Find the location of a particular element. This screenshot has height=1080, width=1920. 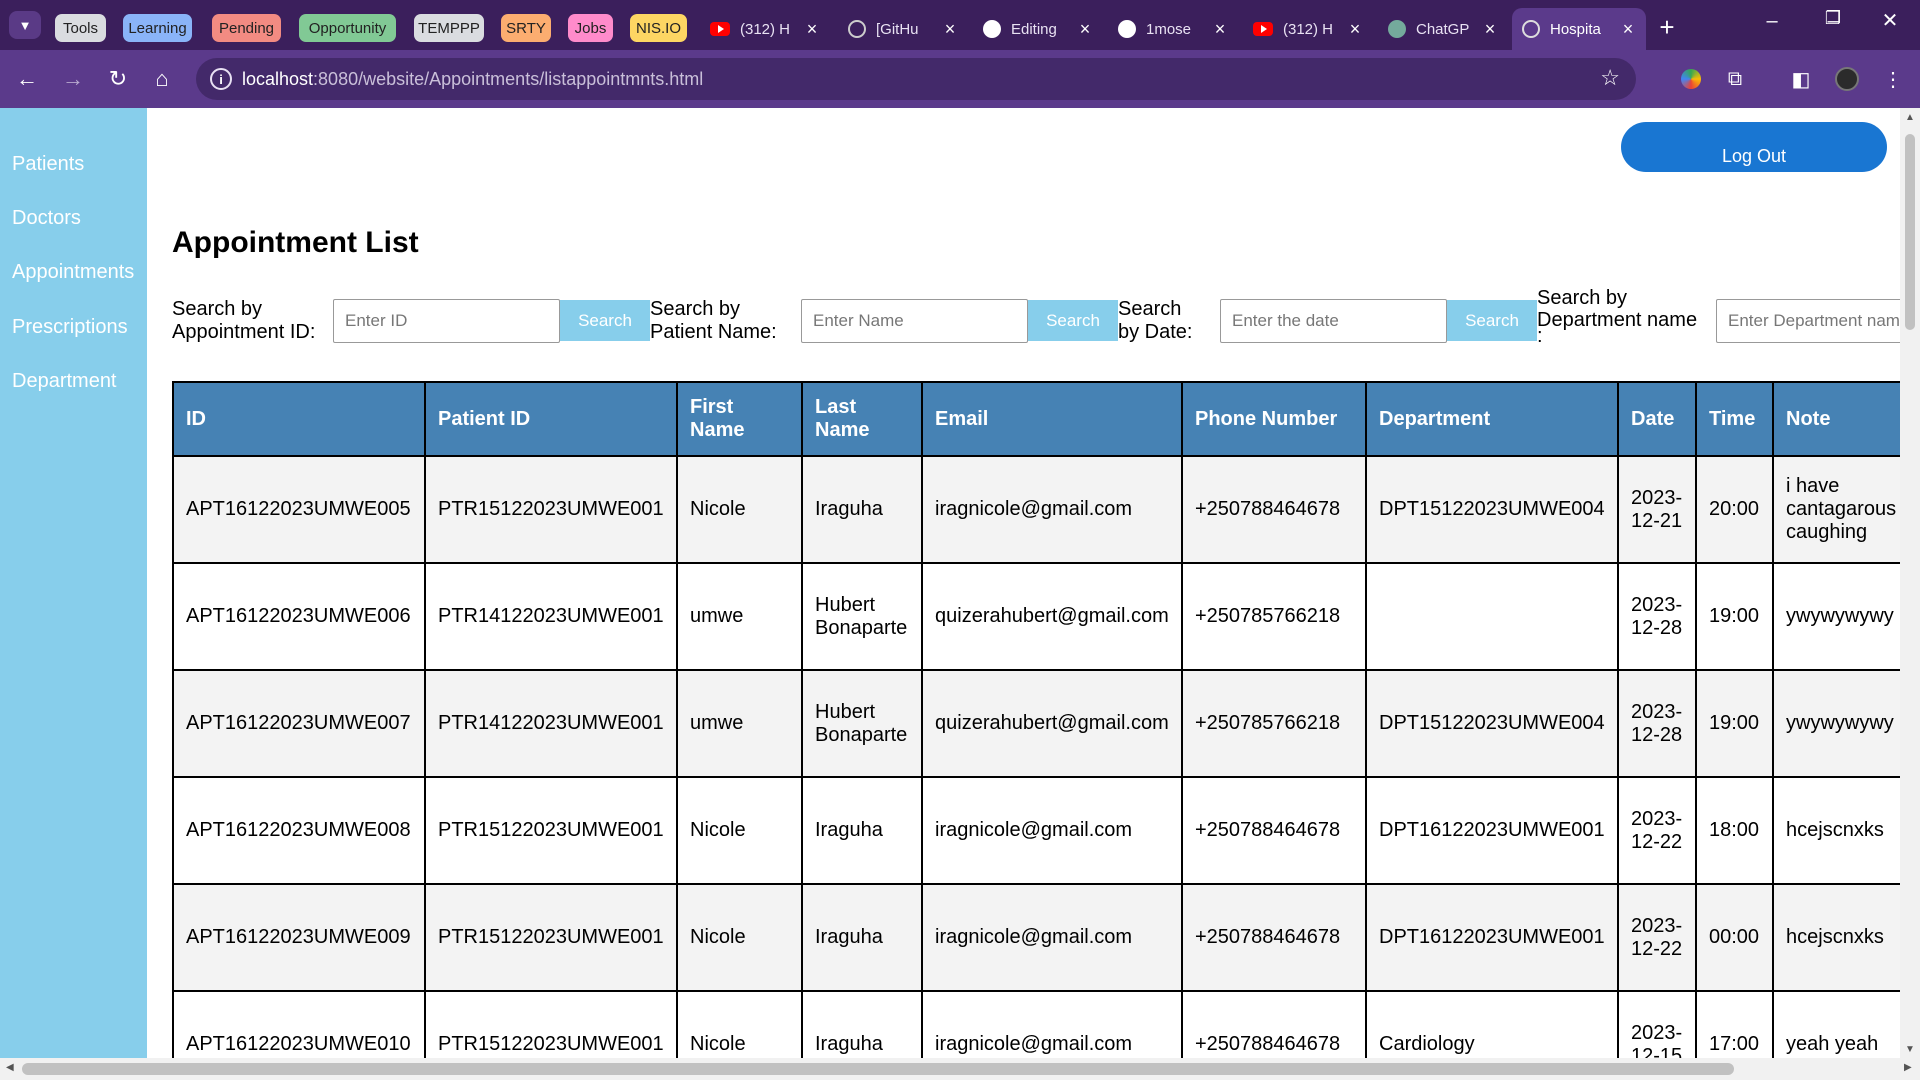

reload-icon: ↻ is located at coordinates (118, 79).